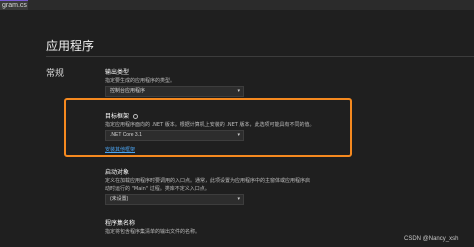 The width and height of the screenshot is (474, 247). What do you see at coordinates (55, 74) in the screenshot?
I see `section-general: 常规` at bounding box center [55, 74].